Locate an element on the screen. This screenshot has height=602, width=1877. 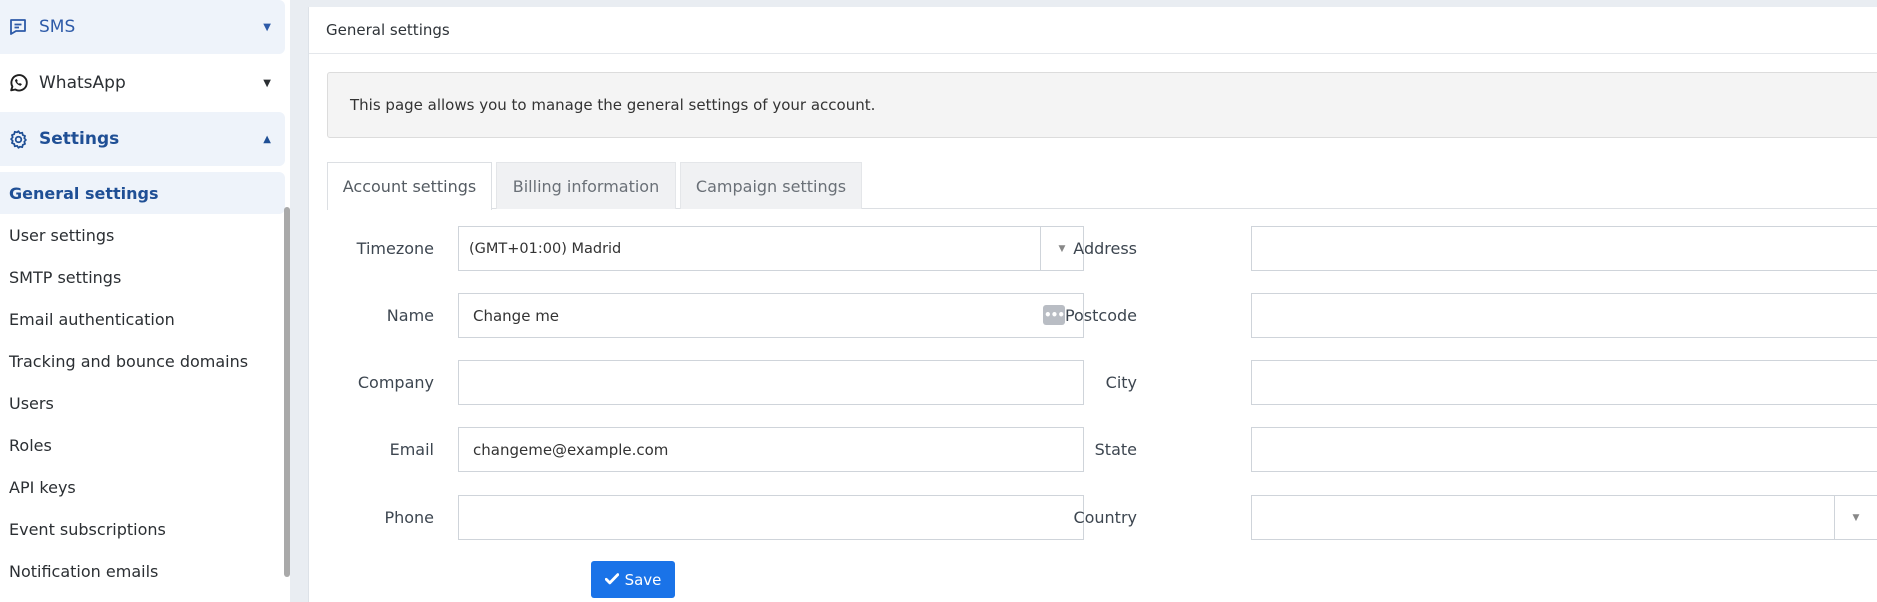
sidebar-item-users: Users is located at coordinates (142, 403).